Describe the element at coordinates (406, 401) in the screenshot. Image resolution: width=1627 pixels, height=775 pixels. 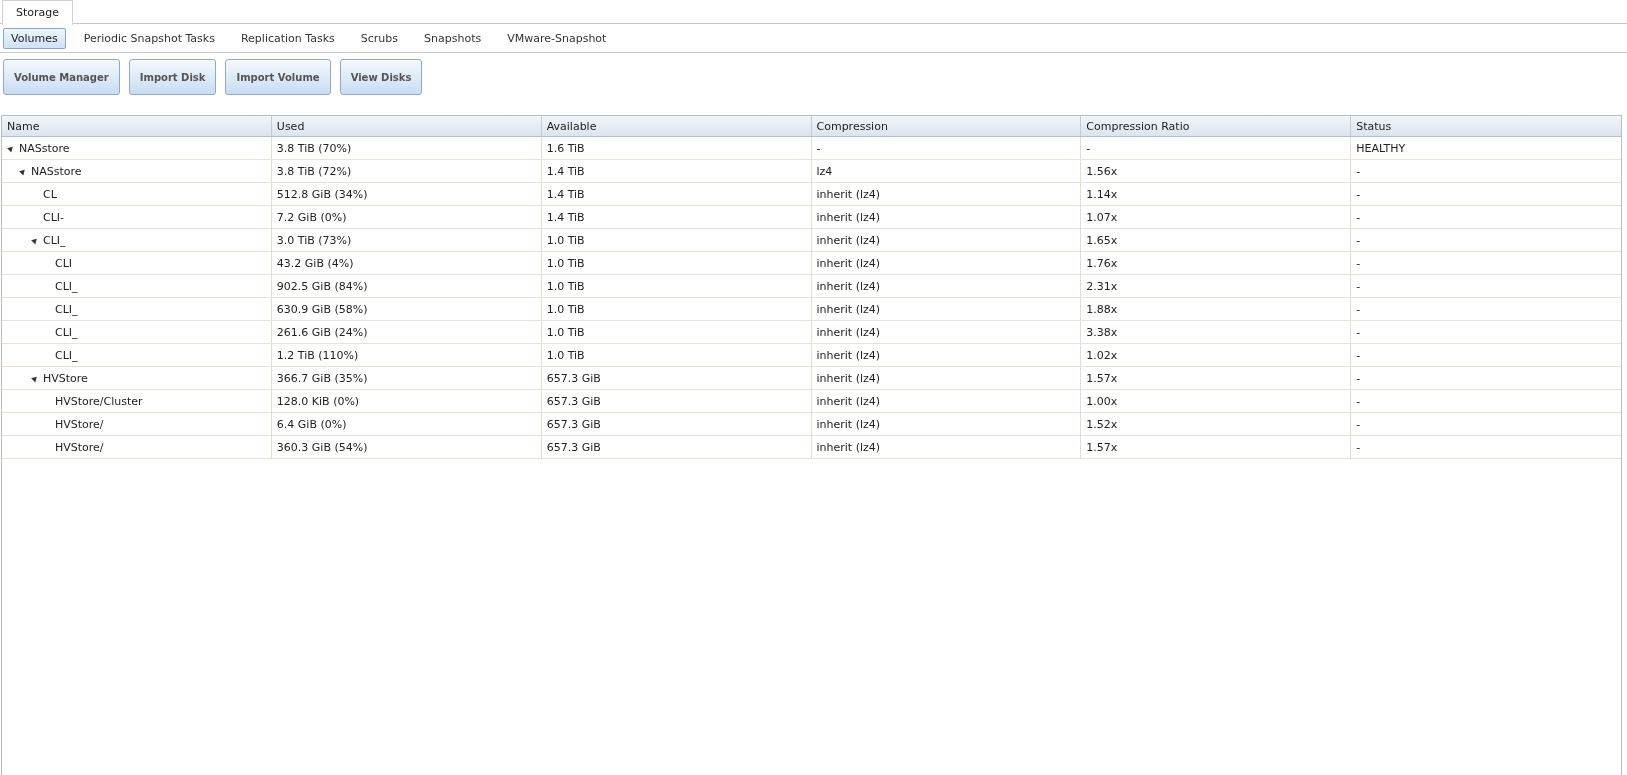
I see `table-cell: 128.0 KiB (0%)` at that location.